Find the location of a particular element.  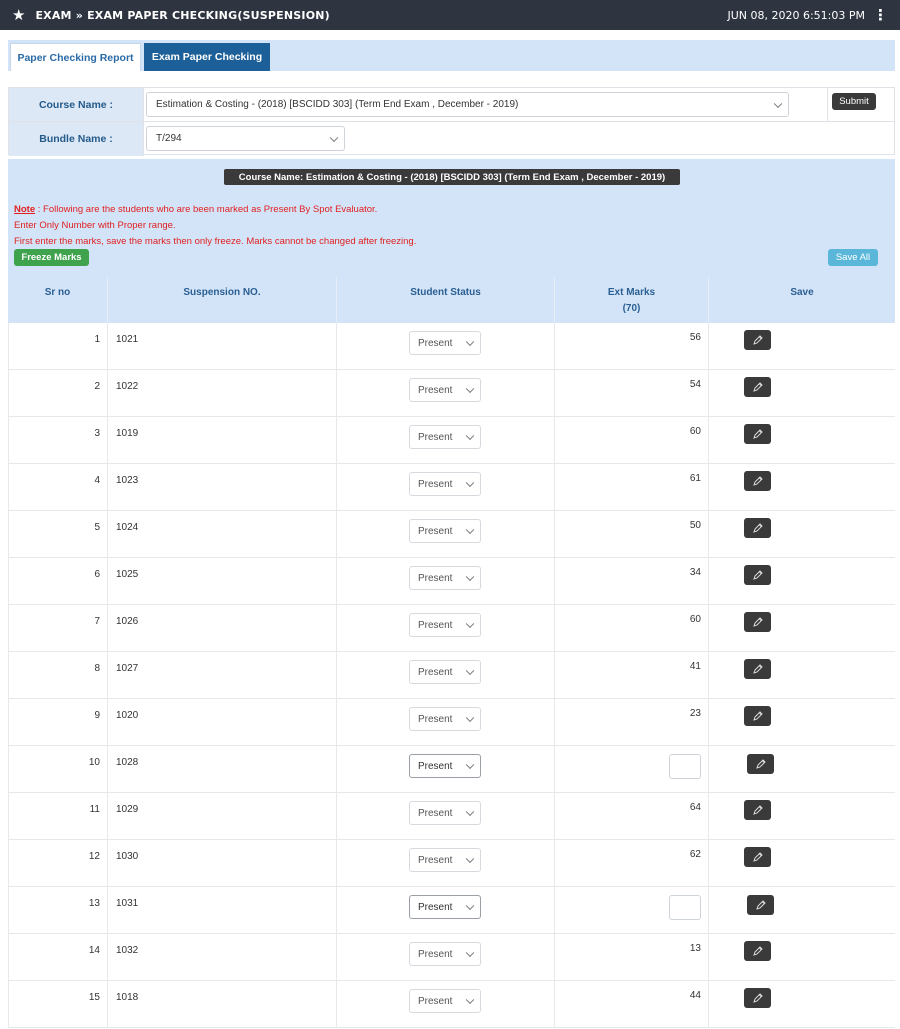

freeze-marks-button: Freeze Marks is located at coordinates (51, 257).